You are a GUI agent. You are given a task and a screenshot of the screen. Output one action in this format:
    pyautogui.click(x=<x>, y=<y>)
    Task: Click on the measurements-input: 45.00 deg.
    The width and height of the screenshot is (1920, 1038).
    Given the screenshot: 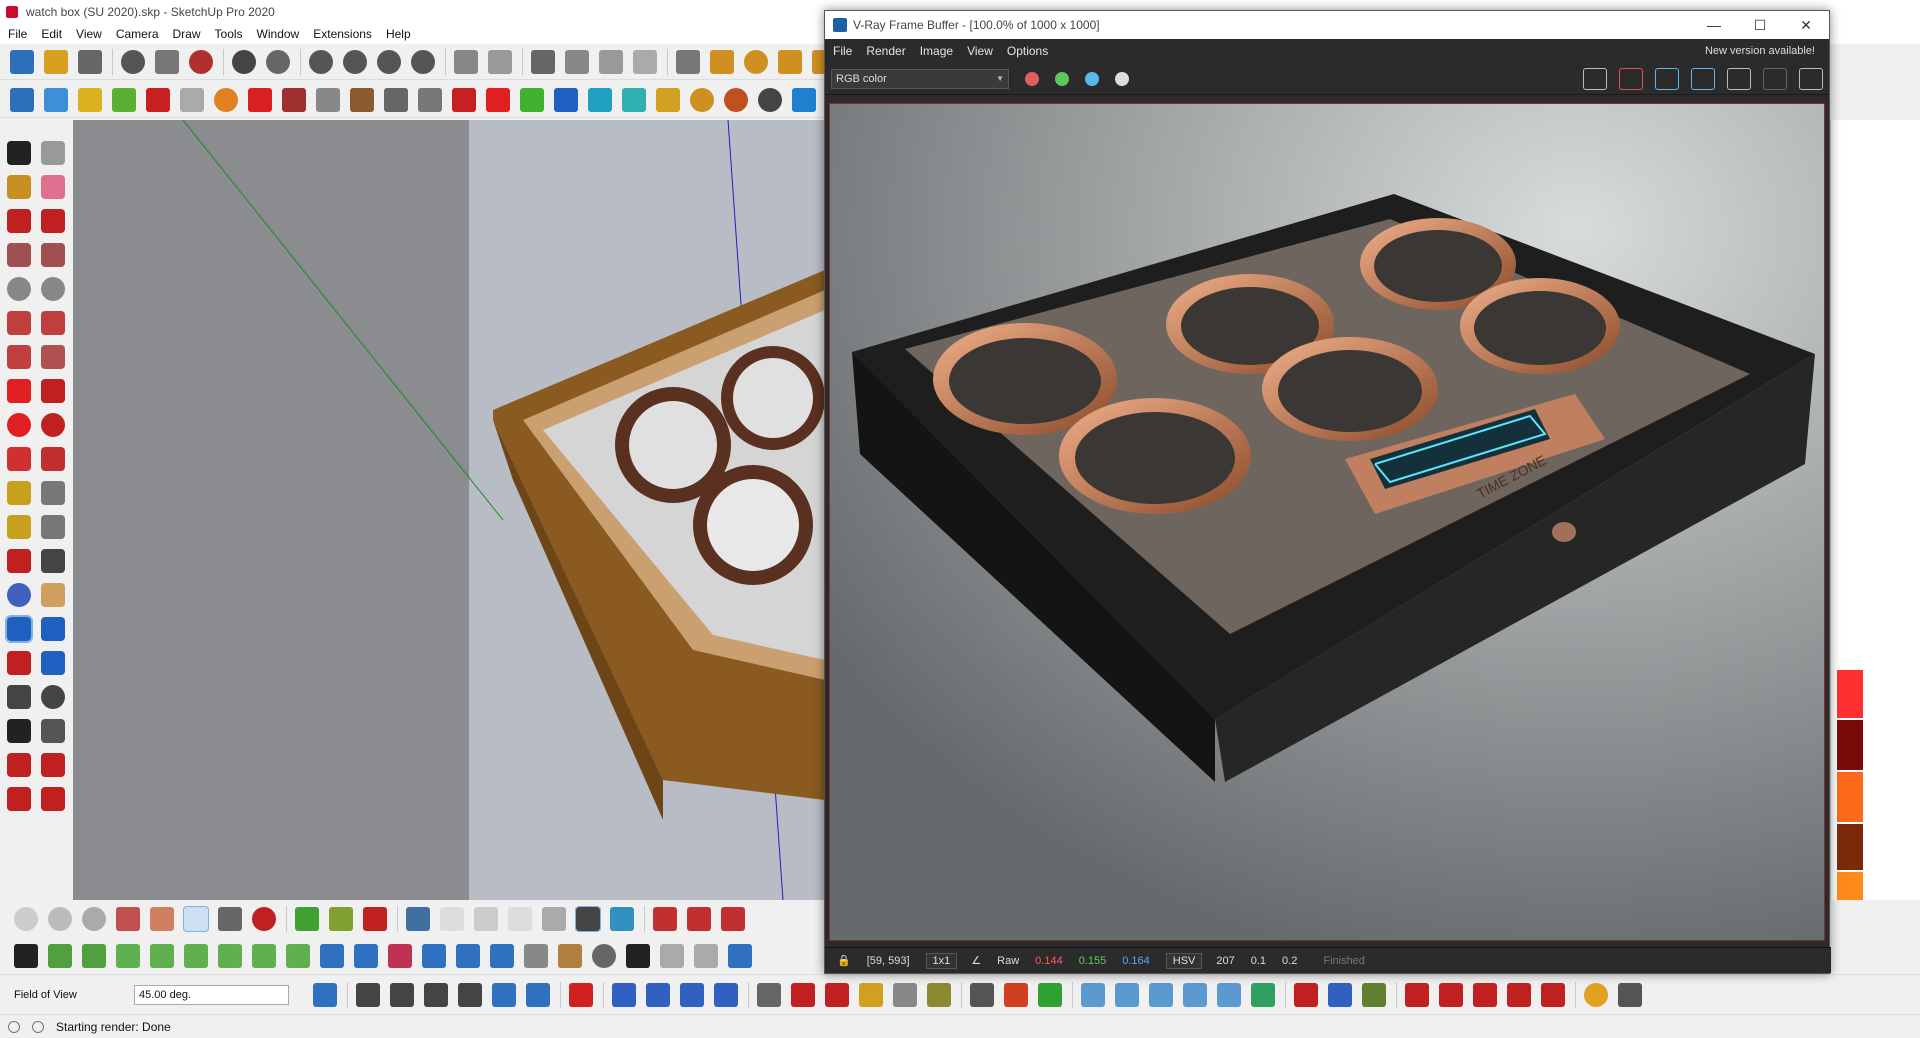 What is the action you would take?
    pyautogui.click(x=211, y=994)
    